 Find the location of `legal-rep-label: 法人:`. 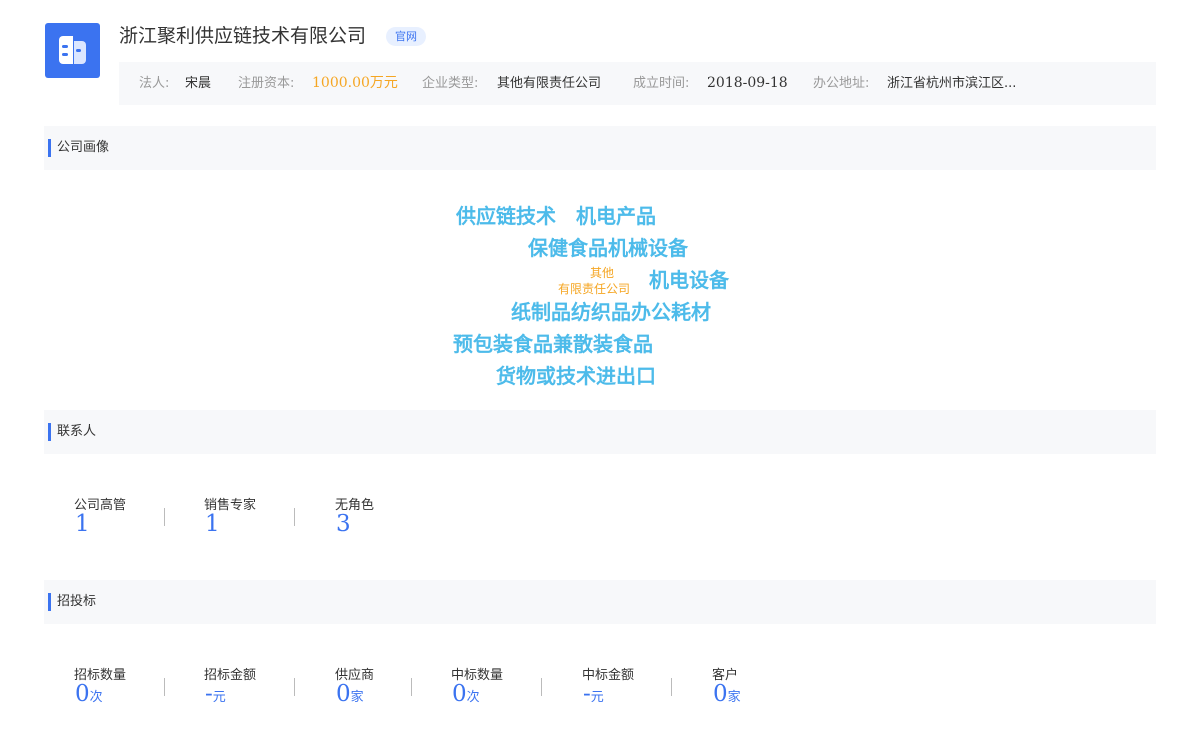

legal-rep-label: 法人: is located at coordinates (154, 83).